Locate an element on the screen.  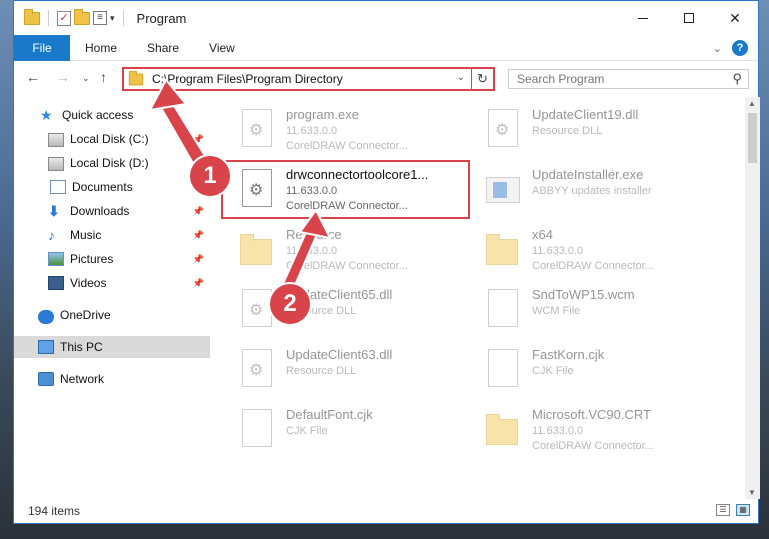
step-badge-2: 2 is located at coordinates (290, 304).